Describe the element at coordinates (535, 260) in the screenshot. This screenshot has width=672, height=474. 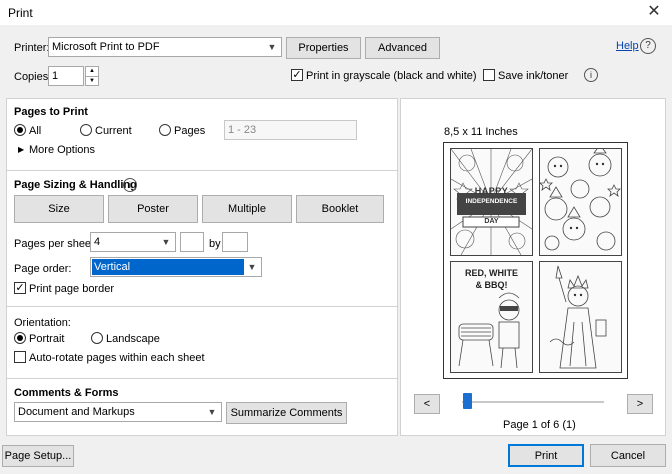
I see `page-preview: HAPPY INDEPENDENCE DAY RED, WHITE & BBQ!` at that location.